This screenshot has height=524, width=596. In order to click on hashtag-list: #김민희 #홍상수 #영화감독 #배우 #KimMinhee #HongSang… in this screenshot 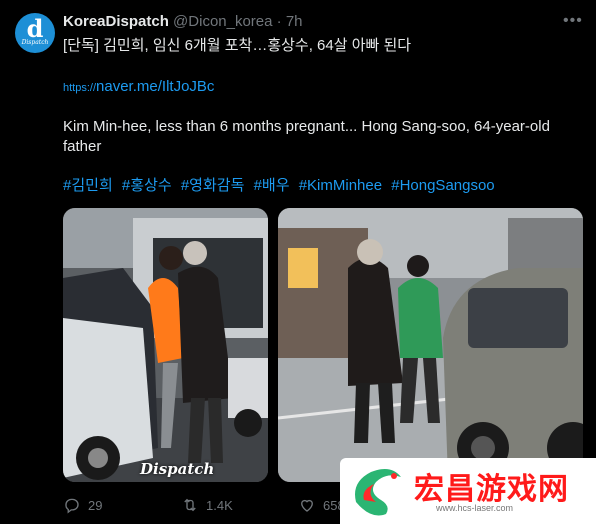, I will do `click(281, 186)`.